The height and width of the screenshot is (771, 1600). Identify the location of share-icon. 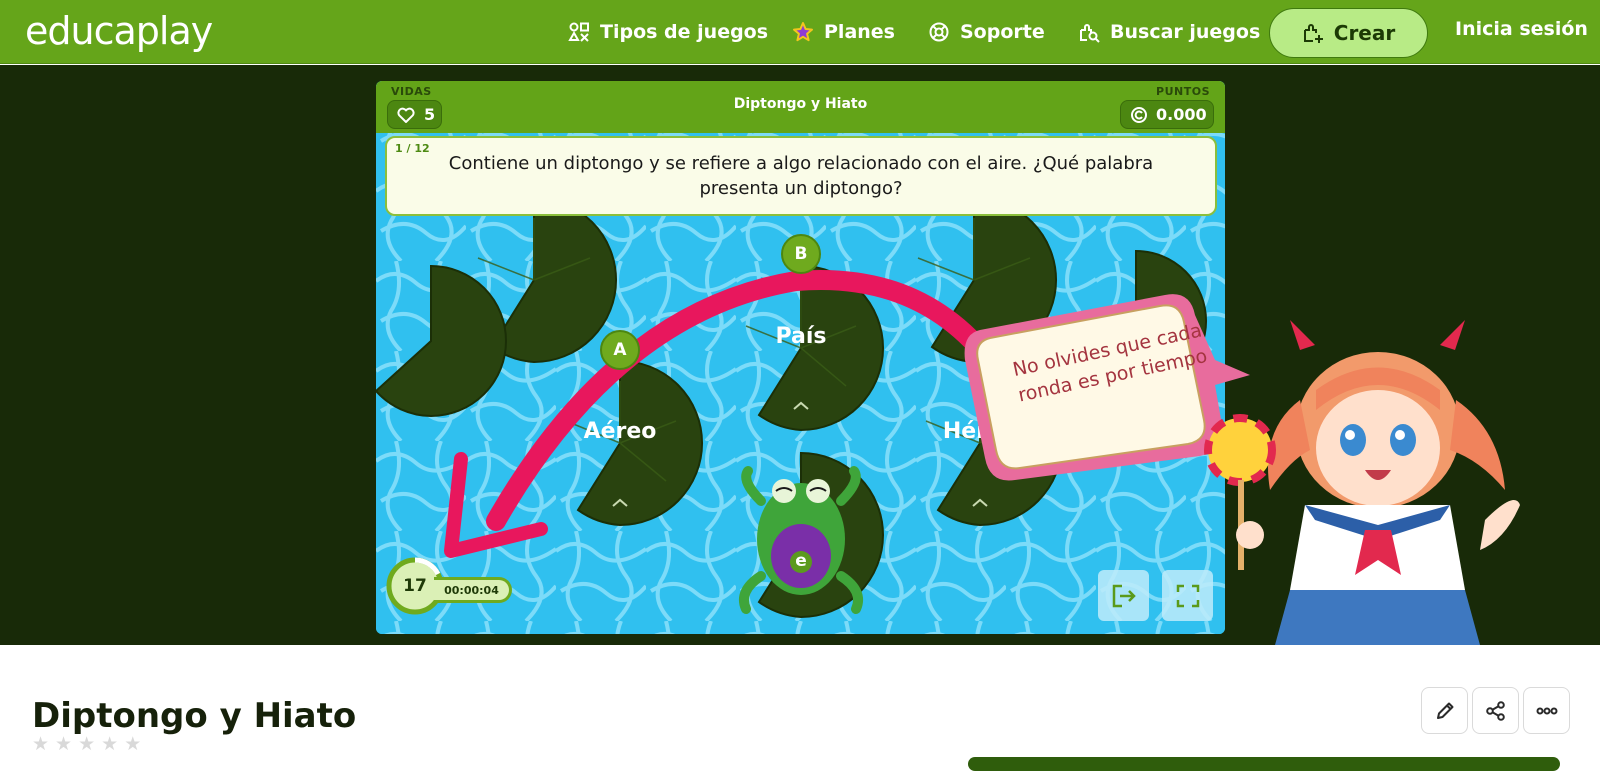
(1495, 710).